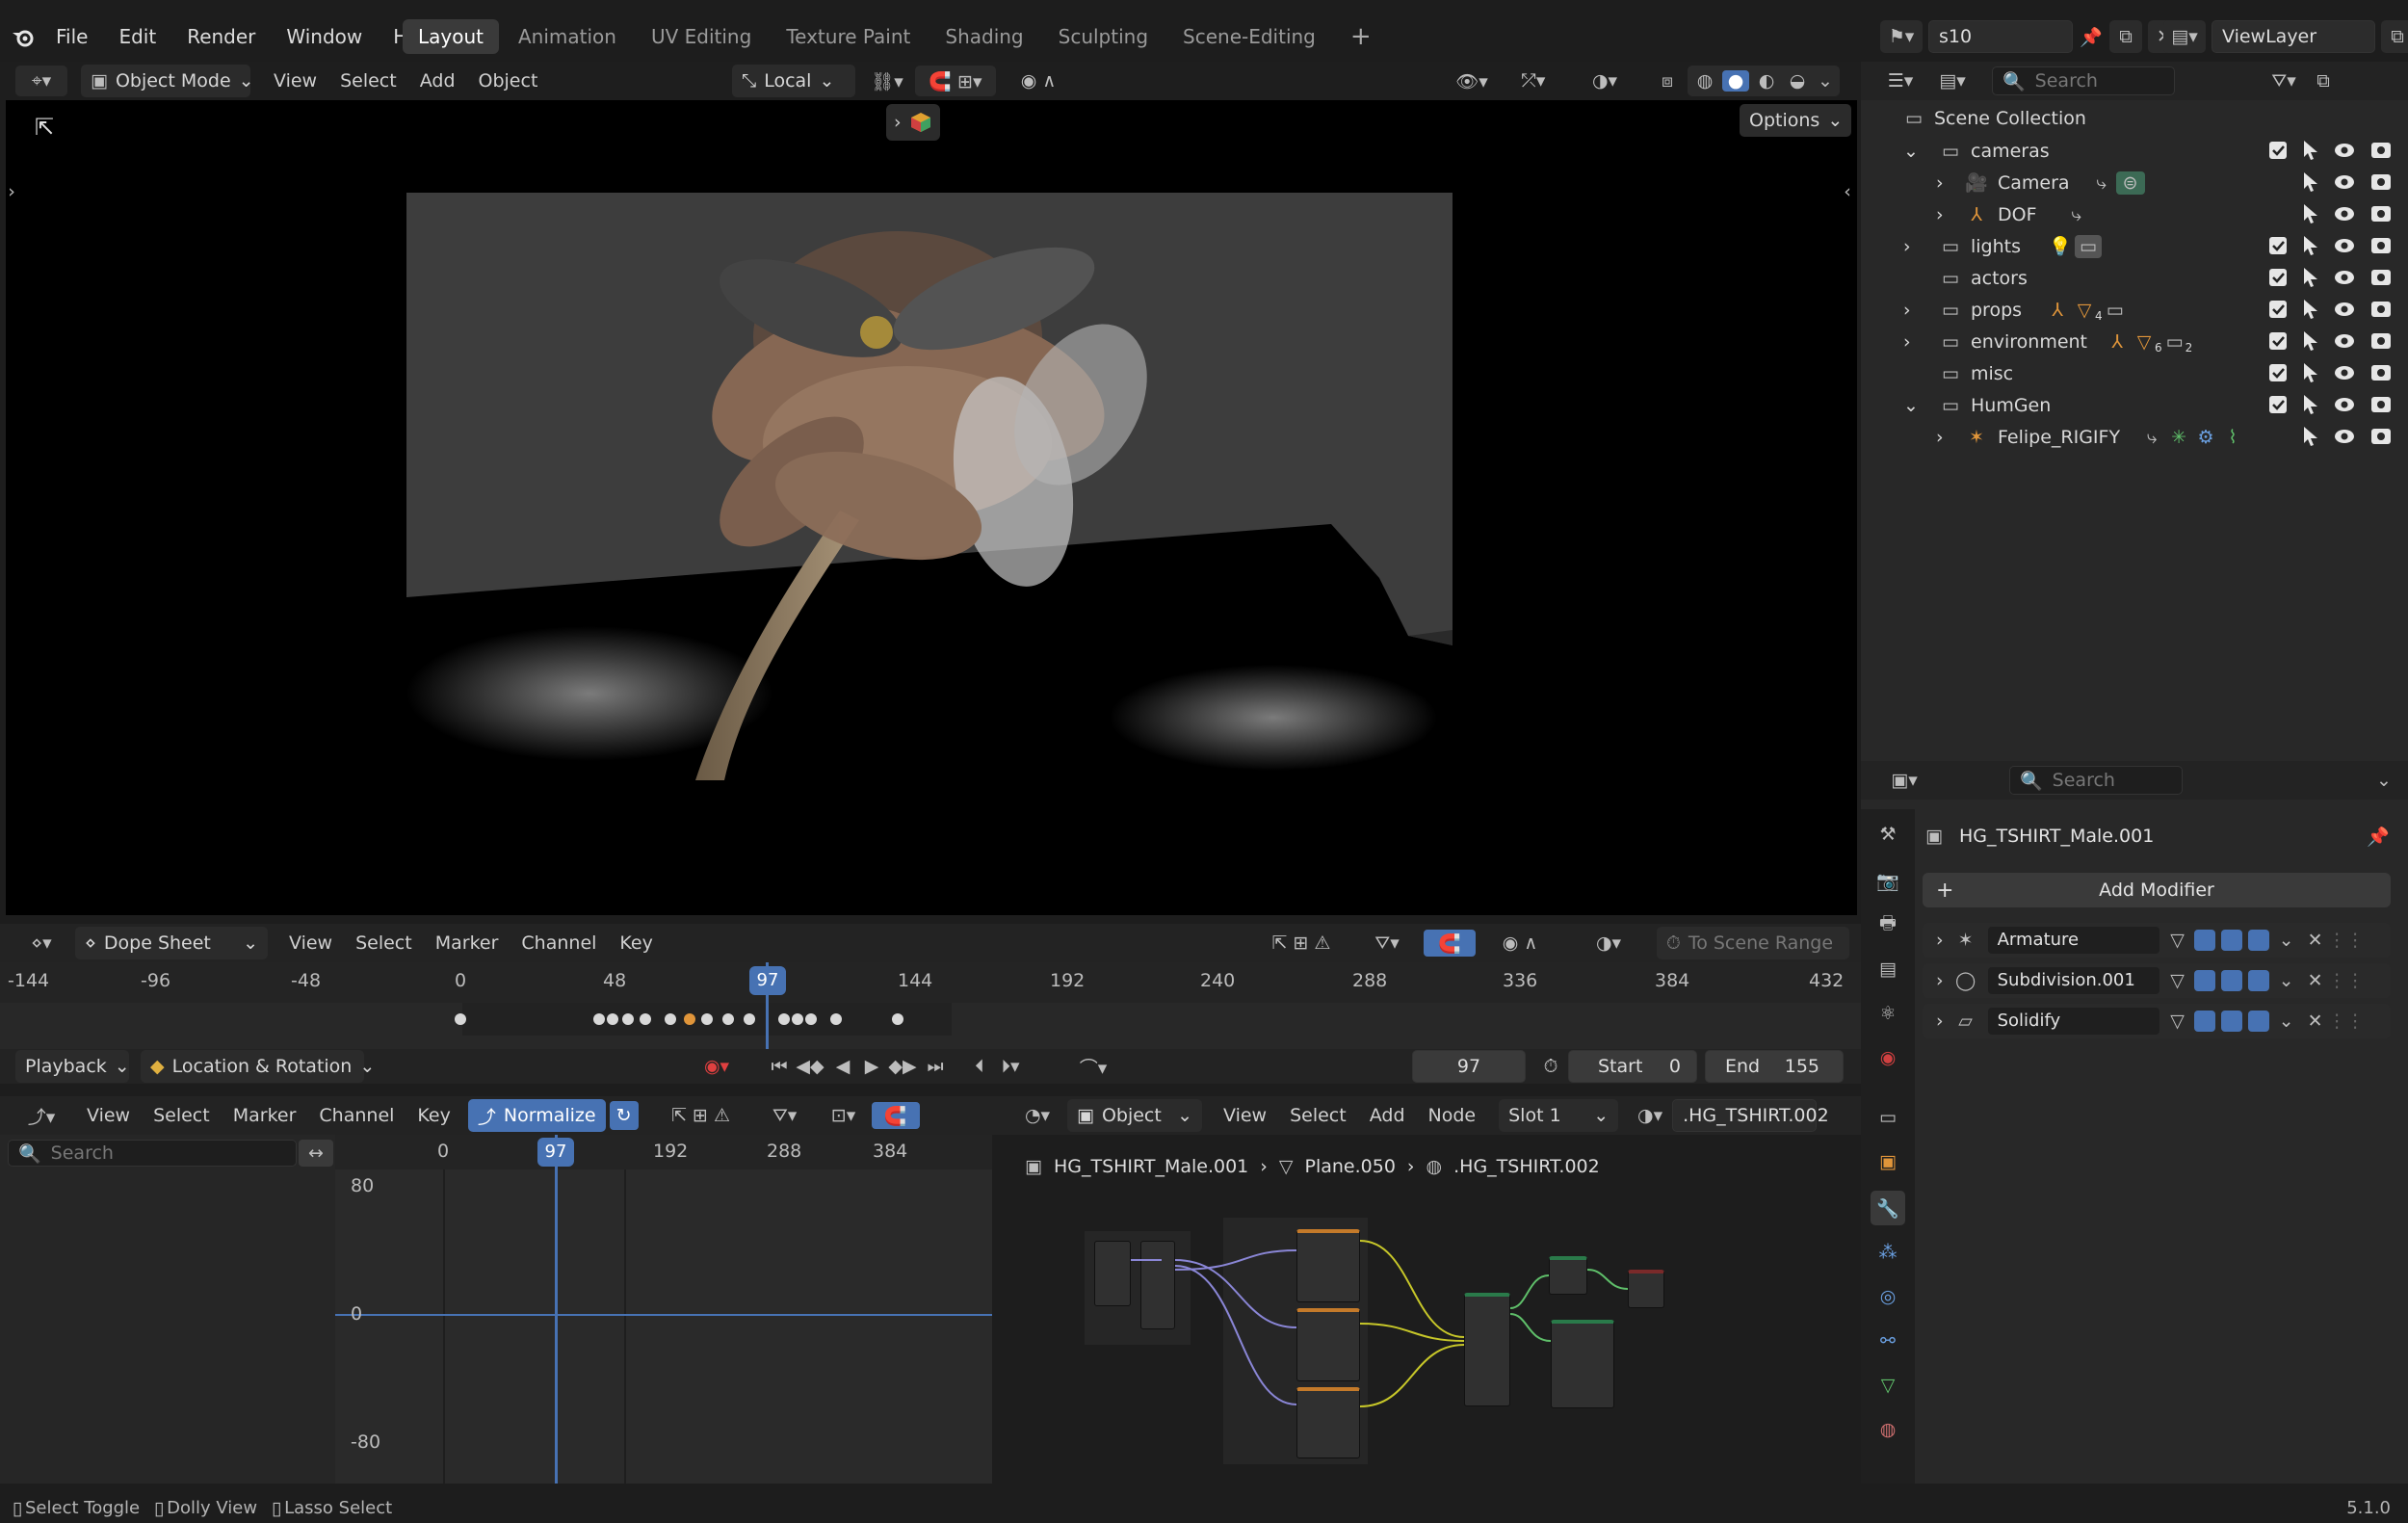  Describe the element at coordinates (624, 1115) in the screenshot. I see `refresh-icon: ↻` at that location.